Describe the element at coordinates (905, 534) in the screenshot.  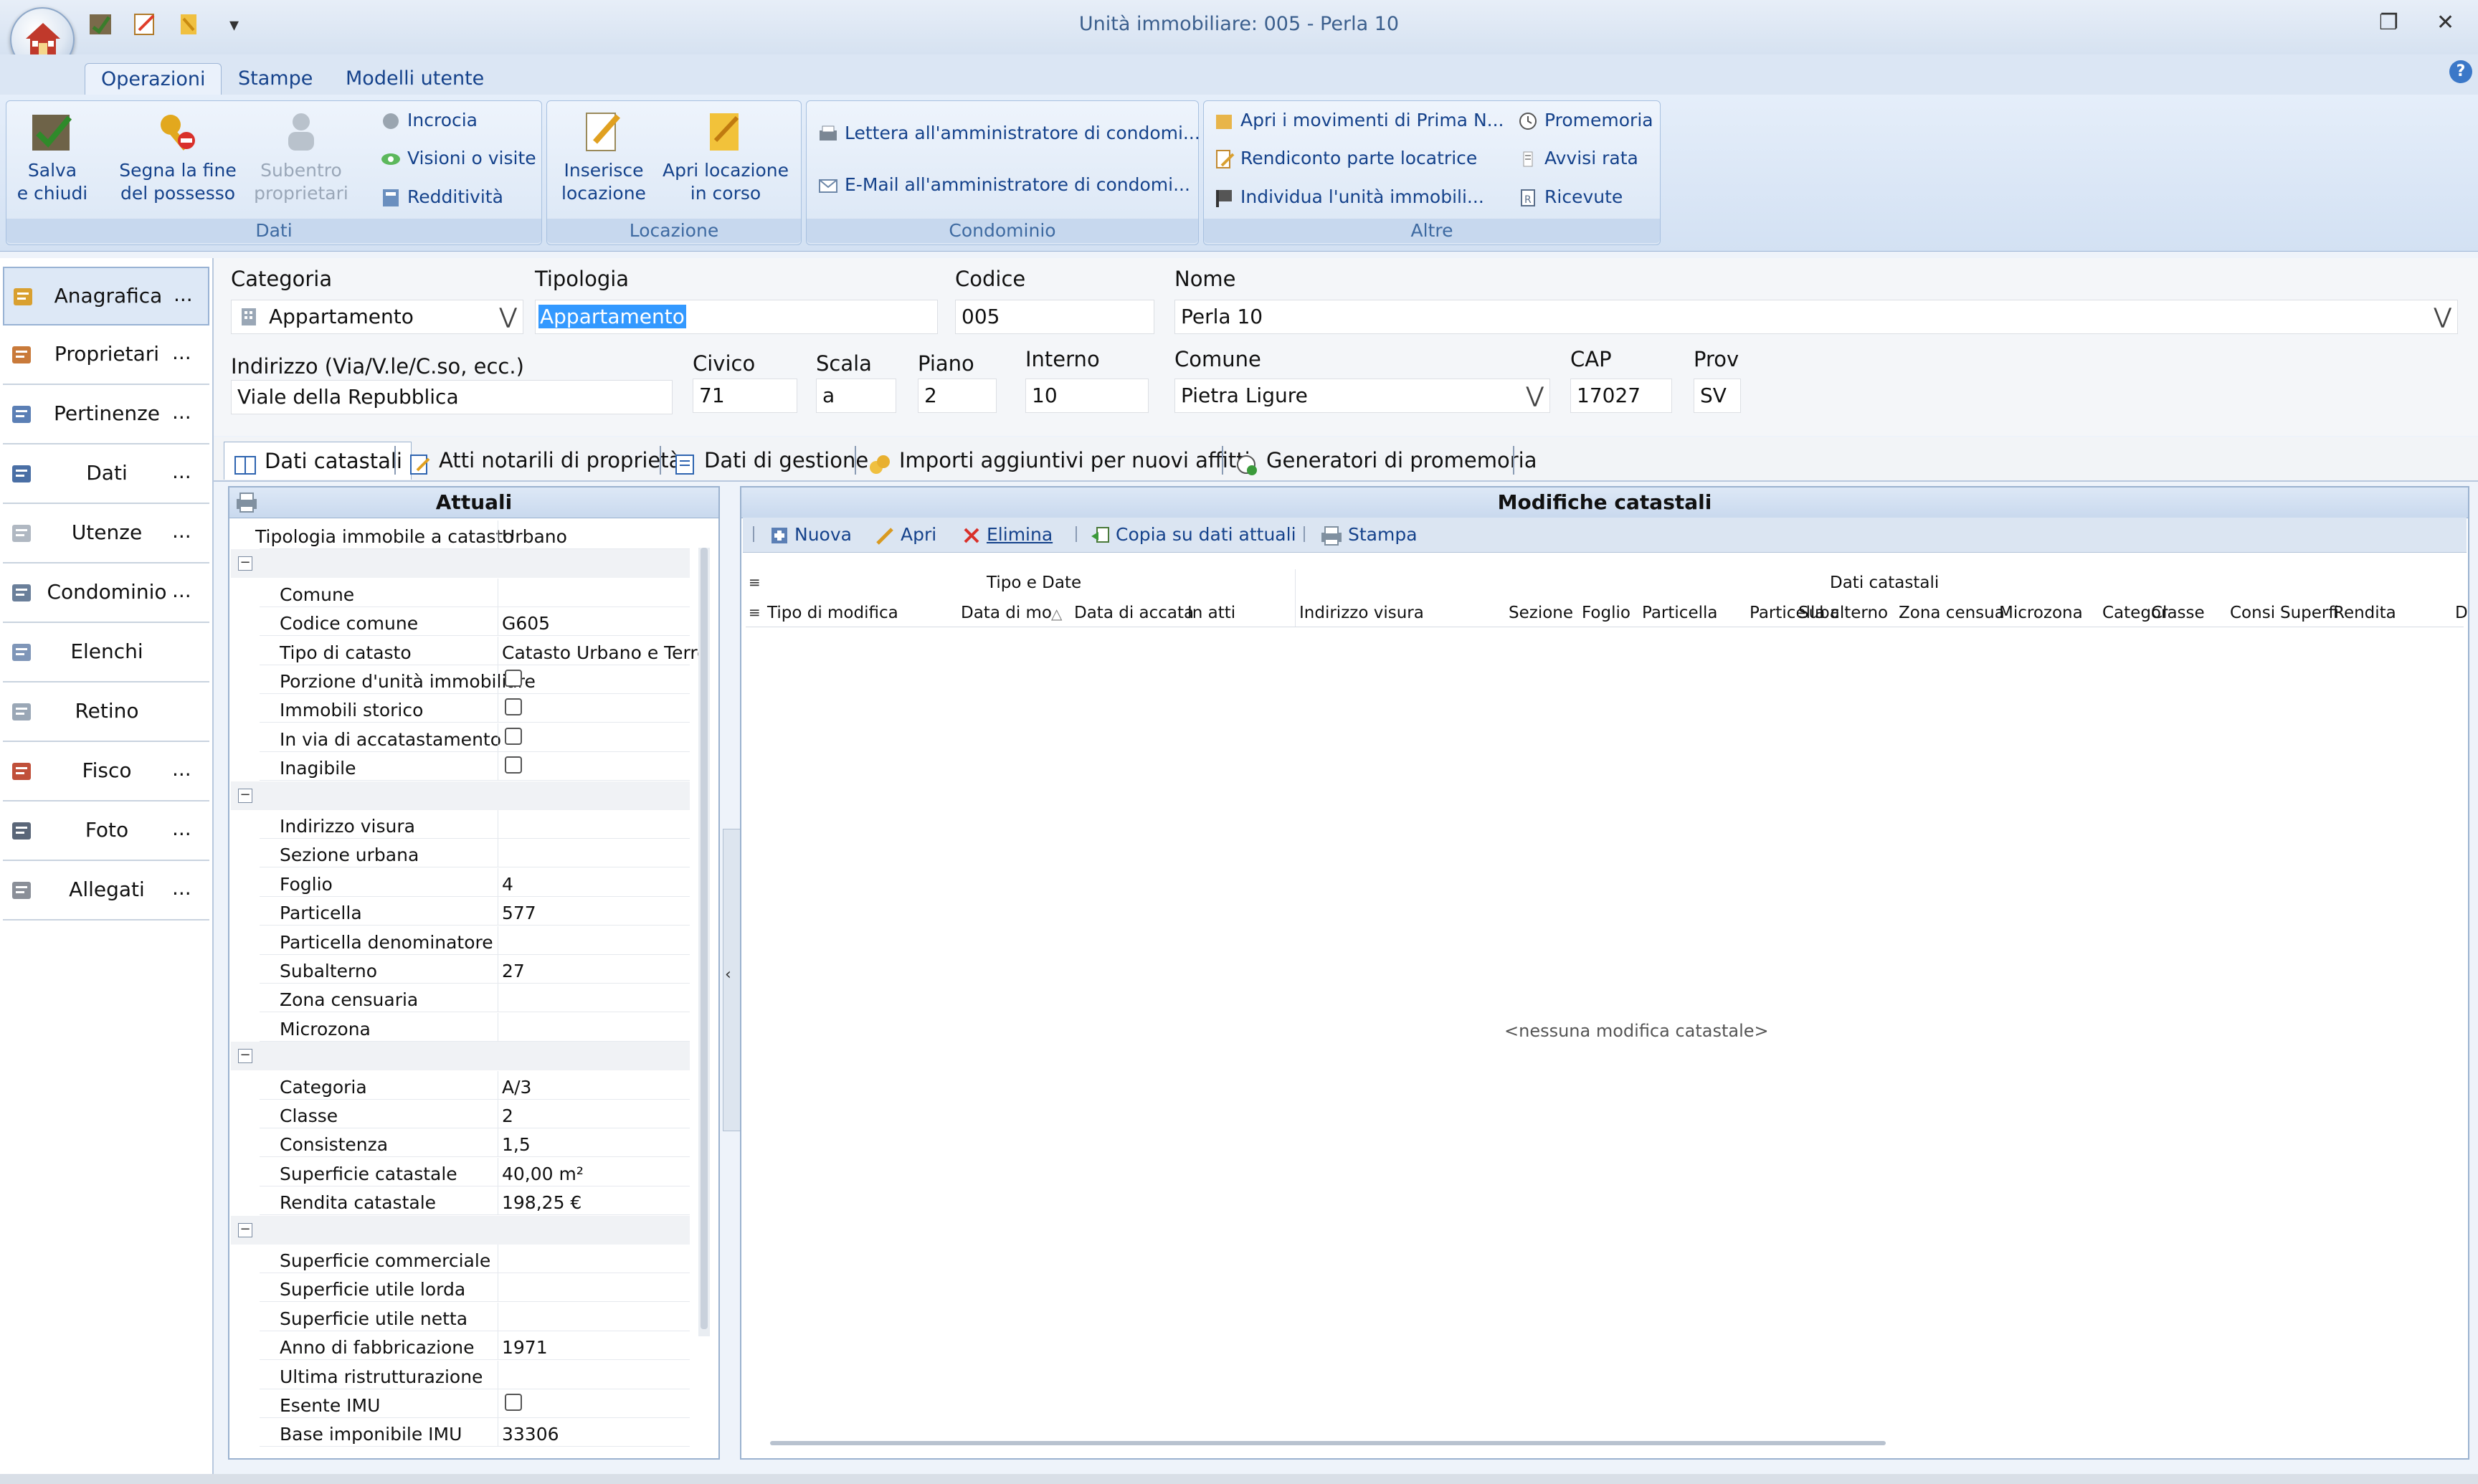
I see `apri-button: Apri` at that location.